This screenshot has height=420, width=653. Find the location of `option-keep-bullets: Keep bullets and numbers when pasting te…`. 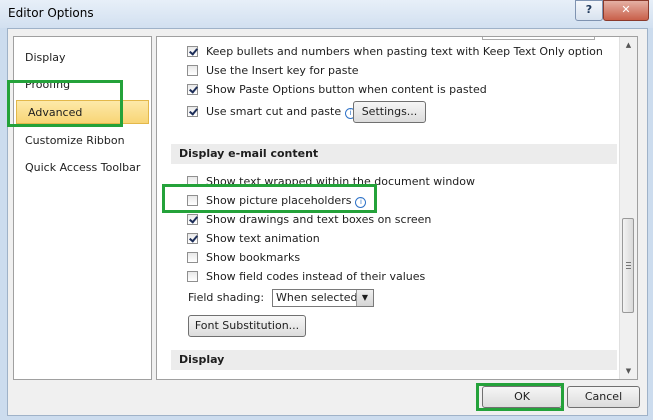

option-keep-bullets: Keep bullets and numbers when pasting te… is located at coordinates (395, 52).